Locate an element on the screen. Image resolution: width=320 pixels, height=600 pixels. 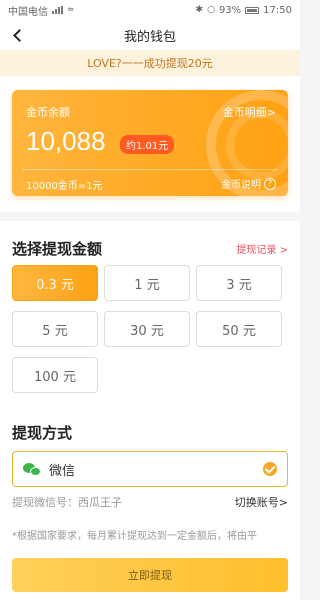
coin-explain-label: 金币说明 is located at coordinates (241, 185).